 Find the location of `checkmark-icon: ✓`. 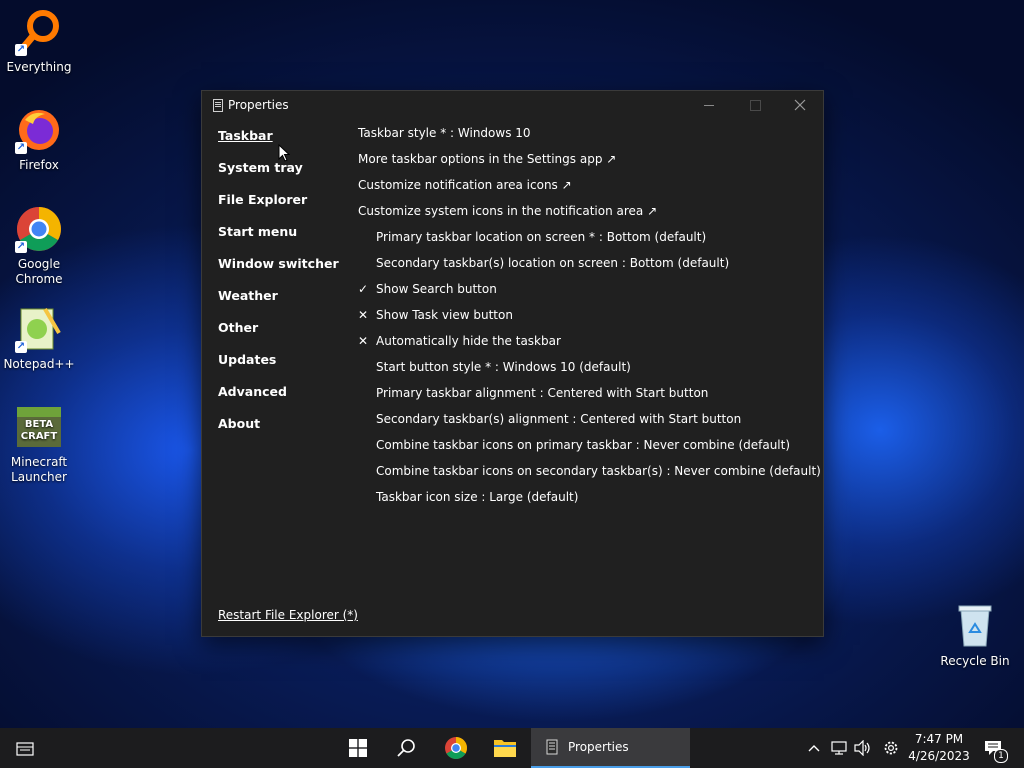

checkmark-icon: ✓ is located at coordinates (363, 289).